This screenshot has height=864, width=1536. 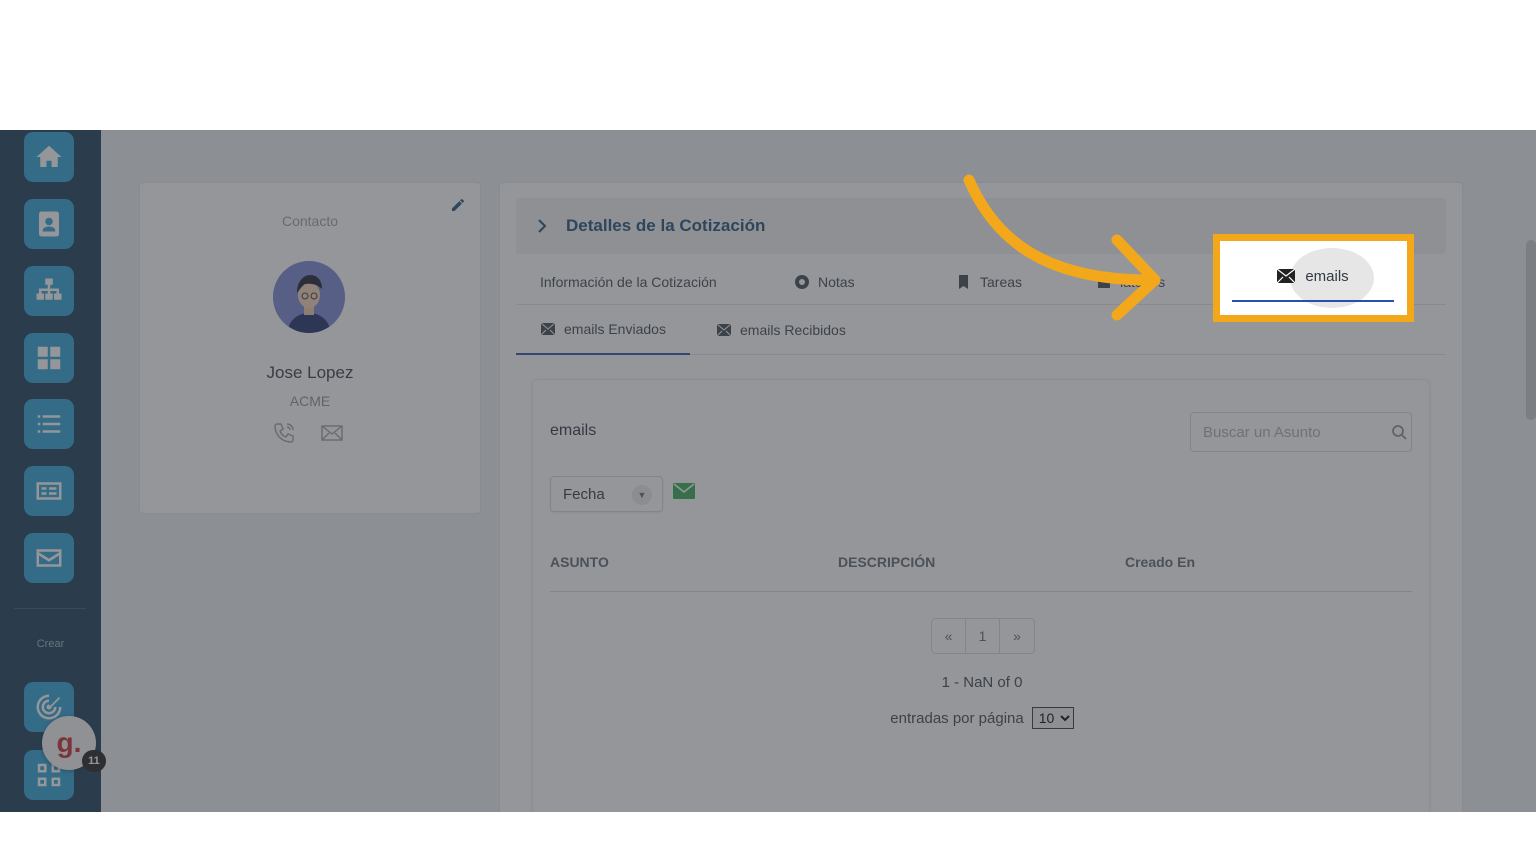 I want to click on pager-page-button: 1, so click(x=983, y=636).